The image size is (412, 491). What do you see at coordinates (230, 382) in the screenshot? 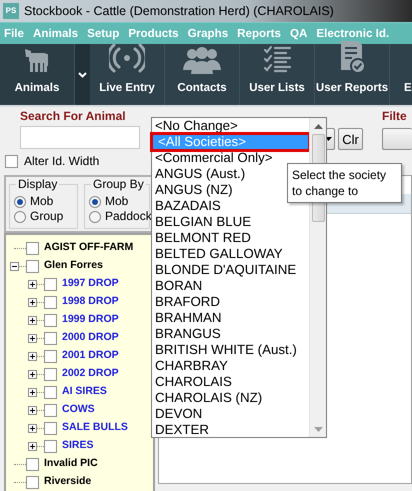
I see `dropdown-option: CHAROLAIS` at bounding box center [230, 382].